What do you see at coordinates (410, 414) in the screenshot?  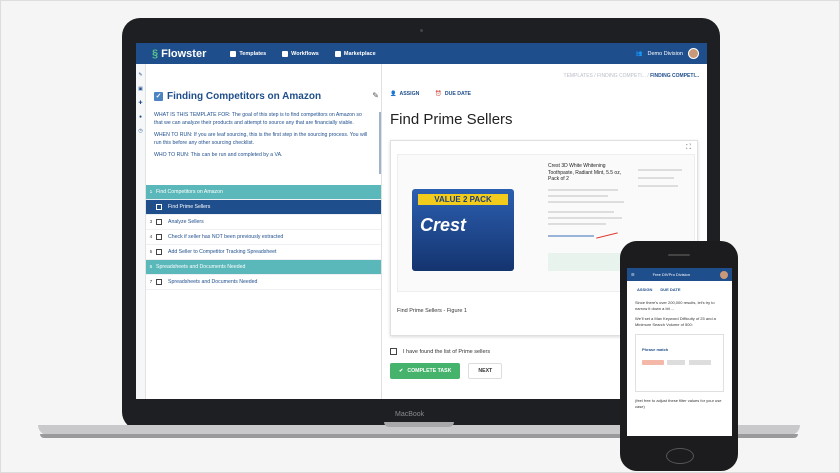 I see `laptop-brand-label: MacBook` at bounding box center [410, 414].